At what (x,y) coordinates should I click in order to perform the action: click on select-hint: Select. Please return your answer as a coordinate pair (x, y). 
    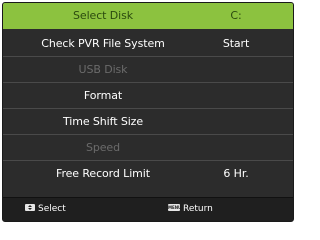
    Looking at the image, I should click on (45, 209).